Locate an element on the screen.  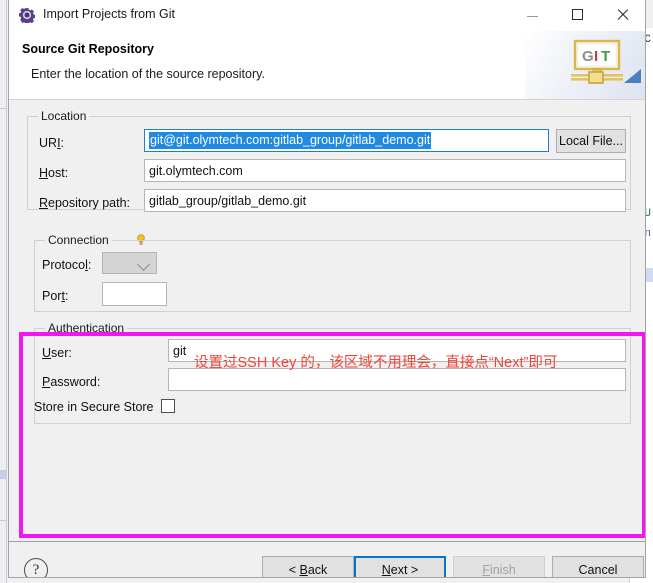
close-button is located at coordinates (622, 14).